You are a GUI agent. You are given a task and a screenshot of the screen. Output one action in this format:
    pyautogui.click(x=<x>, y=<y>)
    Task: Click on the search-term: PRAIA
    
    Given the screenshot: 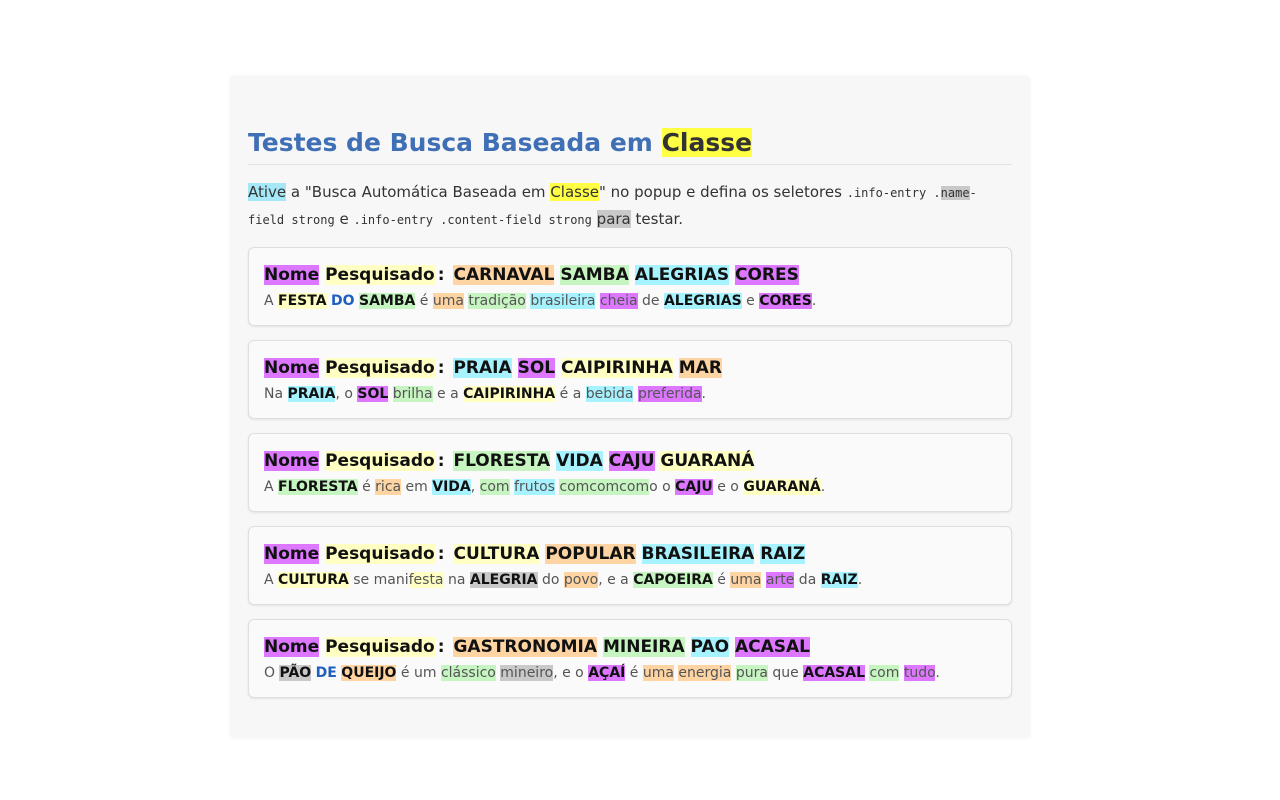 What is the action you would take?
    pyautogui.click(x=482, y=368)
    